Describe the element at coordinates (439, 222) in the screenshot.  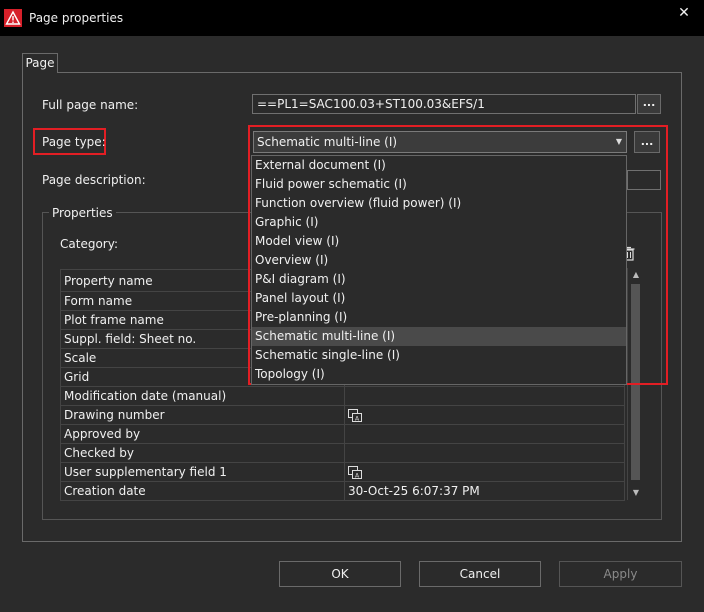
I see `page-type-option: Graphic (I)` at that location.